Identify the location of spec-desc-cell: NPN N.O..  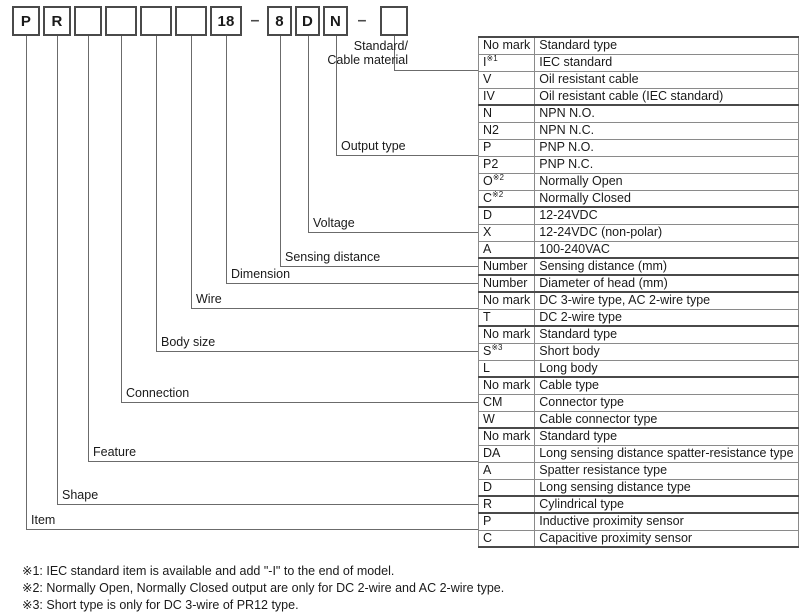
(666, 113).